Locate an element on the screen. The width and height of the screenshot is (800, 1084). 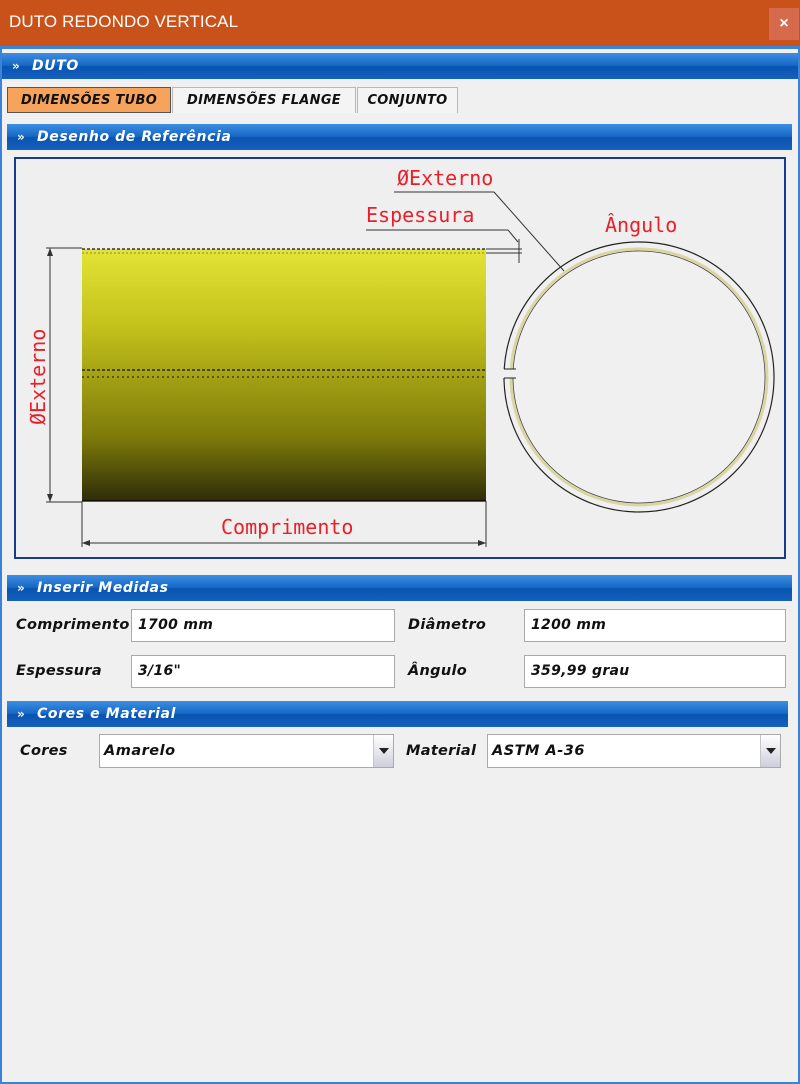
section-reference-title: Desenho de Referência is located at coordinates (134, 137).